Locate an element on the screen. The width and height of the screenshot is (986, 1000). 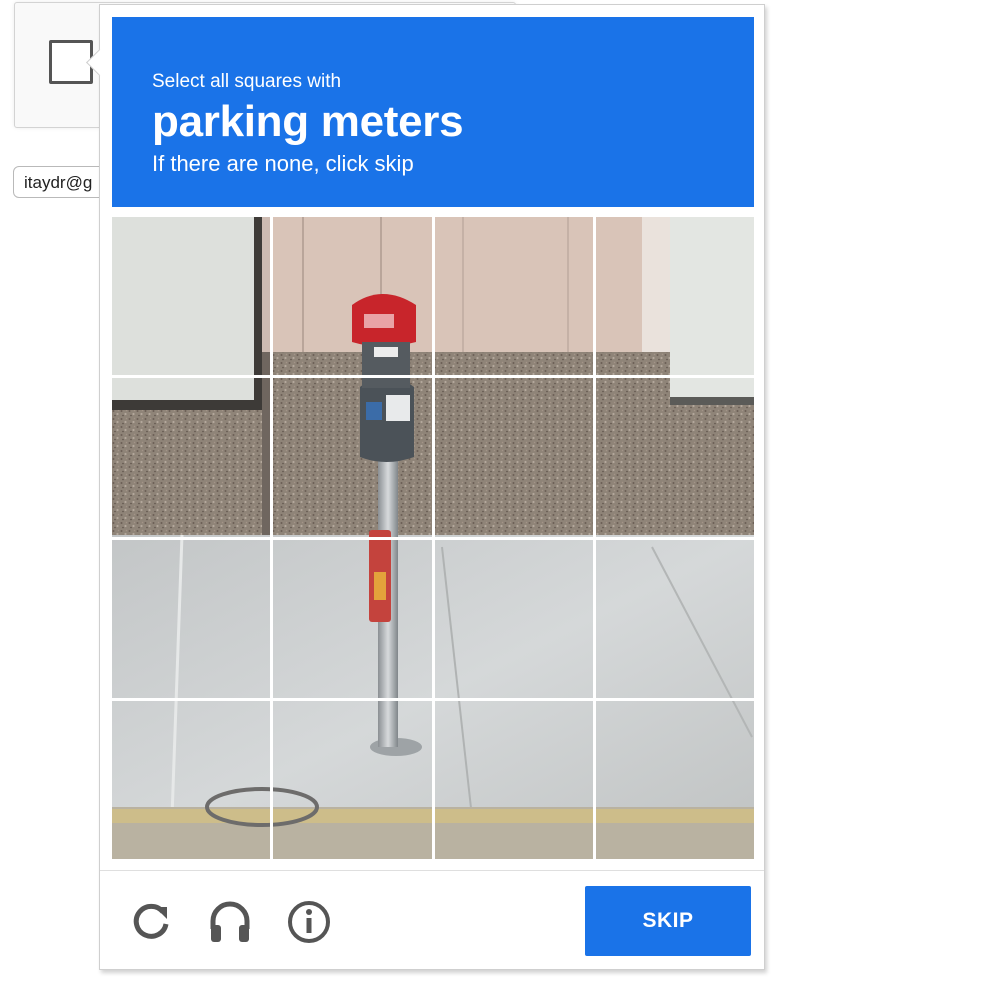
grid-tile-r3-c1 is located at coordinates (191, 619).